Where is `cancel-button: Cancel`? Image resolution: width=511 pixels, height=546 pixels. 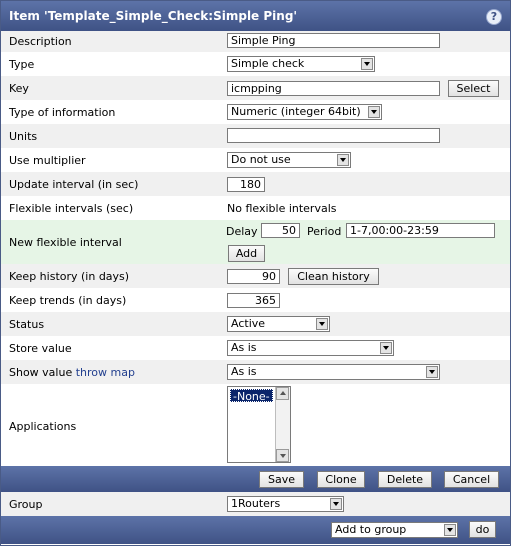 cancel-button: Cancel is located at coordinates (471, 479).